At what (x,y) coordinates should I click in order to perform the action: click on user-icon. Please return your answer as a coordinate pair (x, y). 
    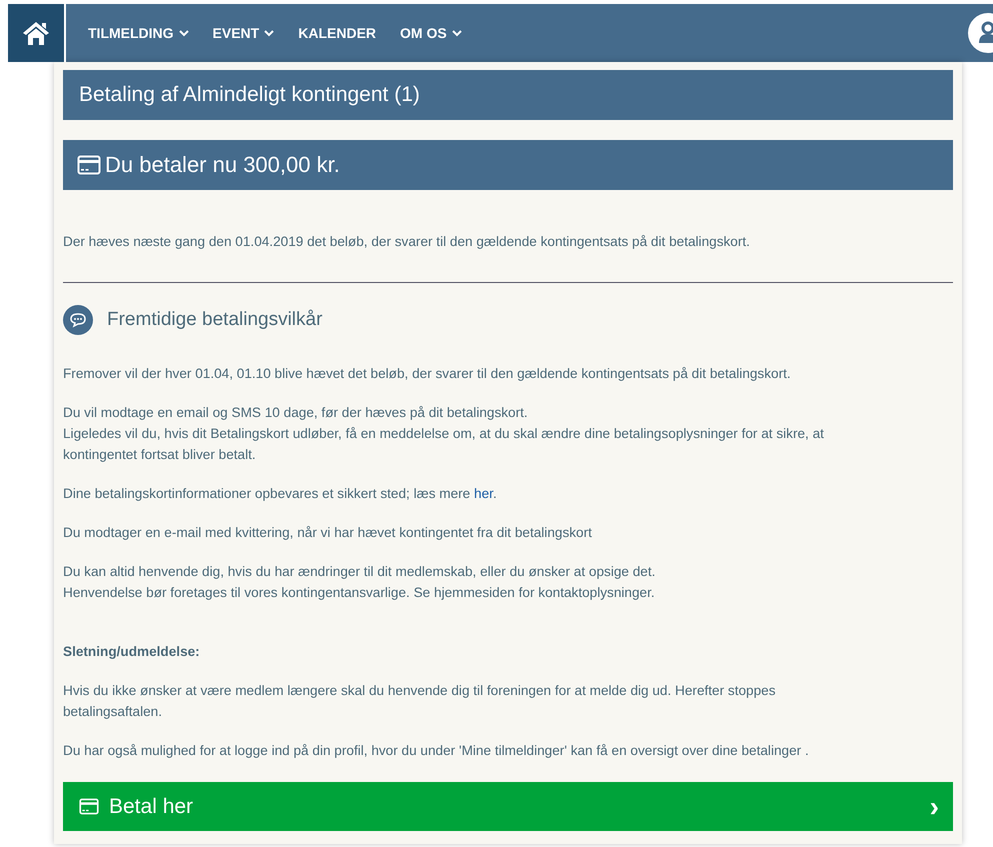
    Looking at the image, I should click on (984, 33).